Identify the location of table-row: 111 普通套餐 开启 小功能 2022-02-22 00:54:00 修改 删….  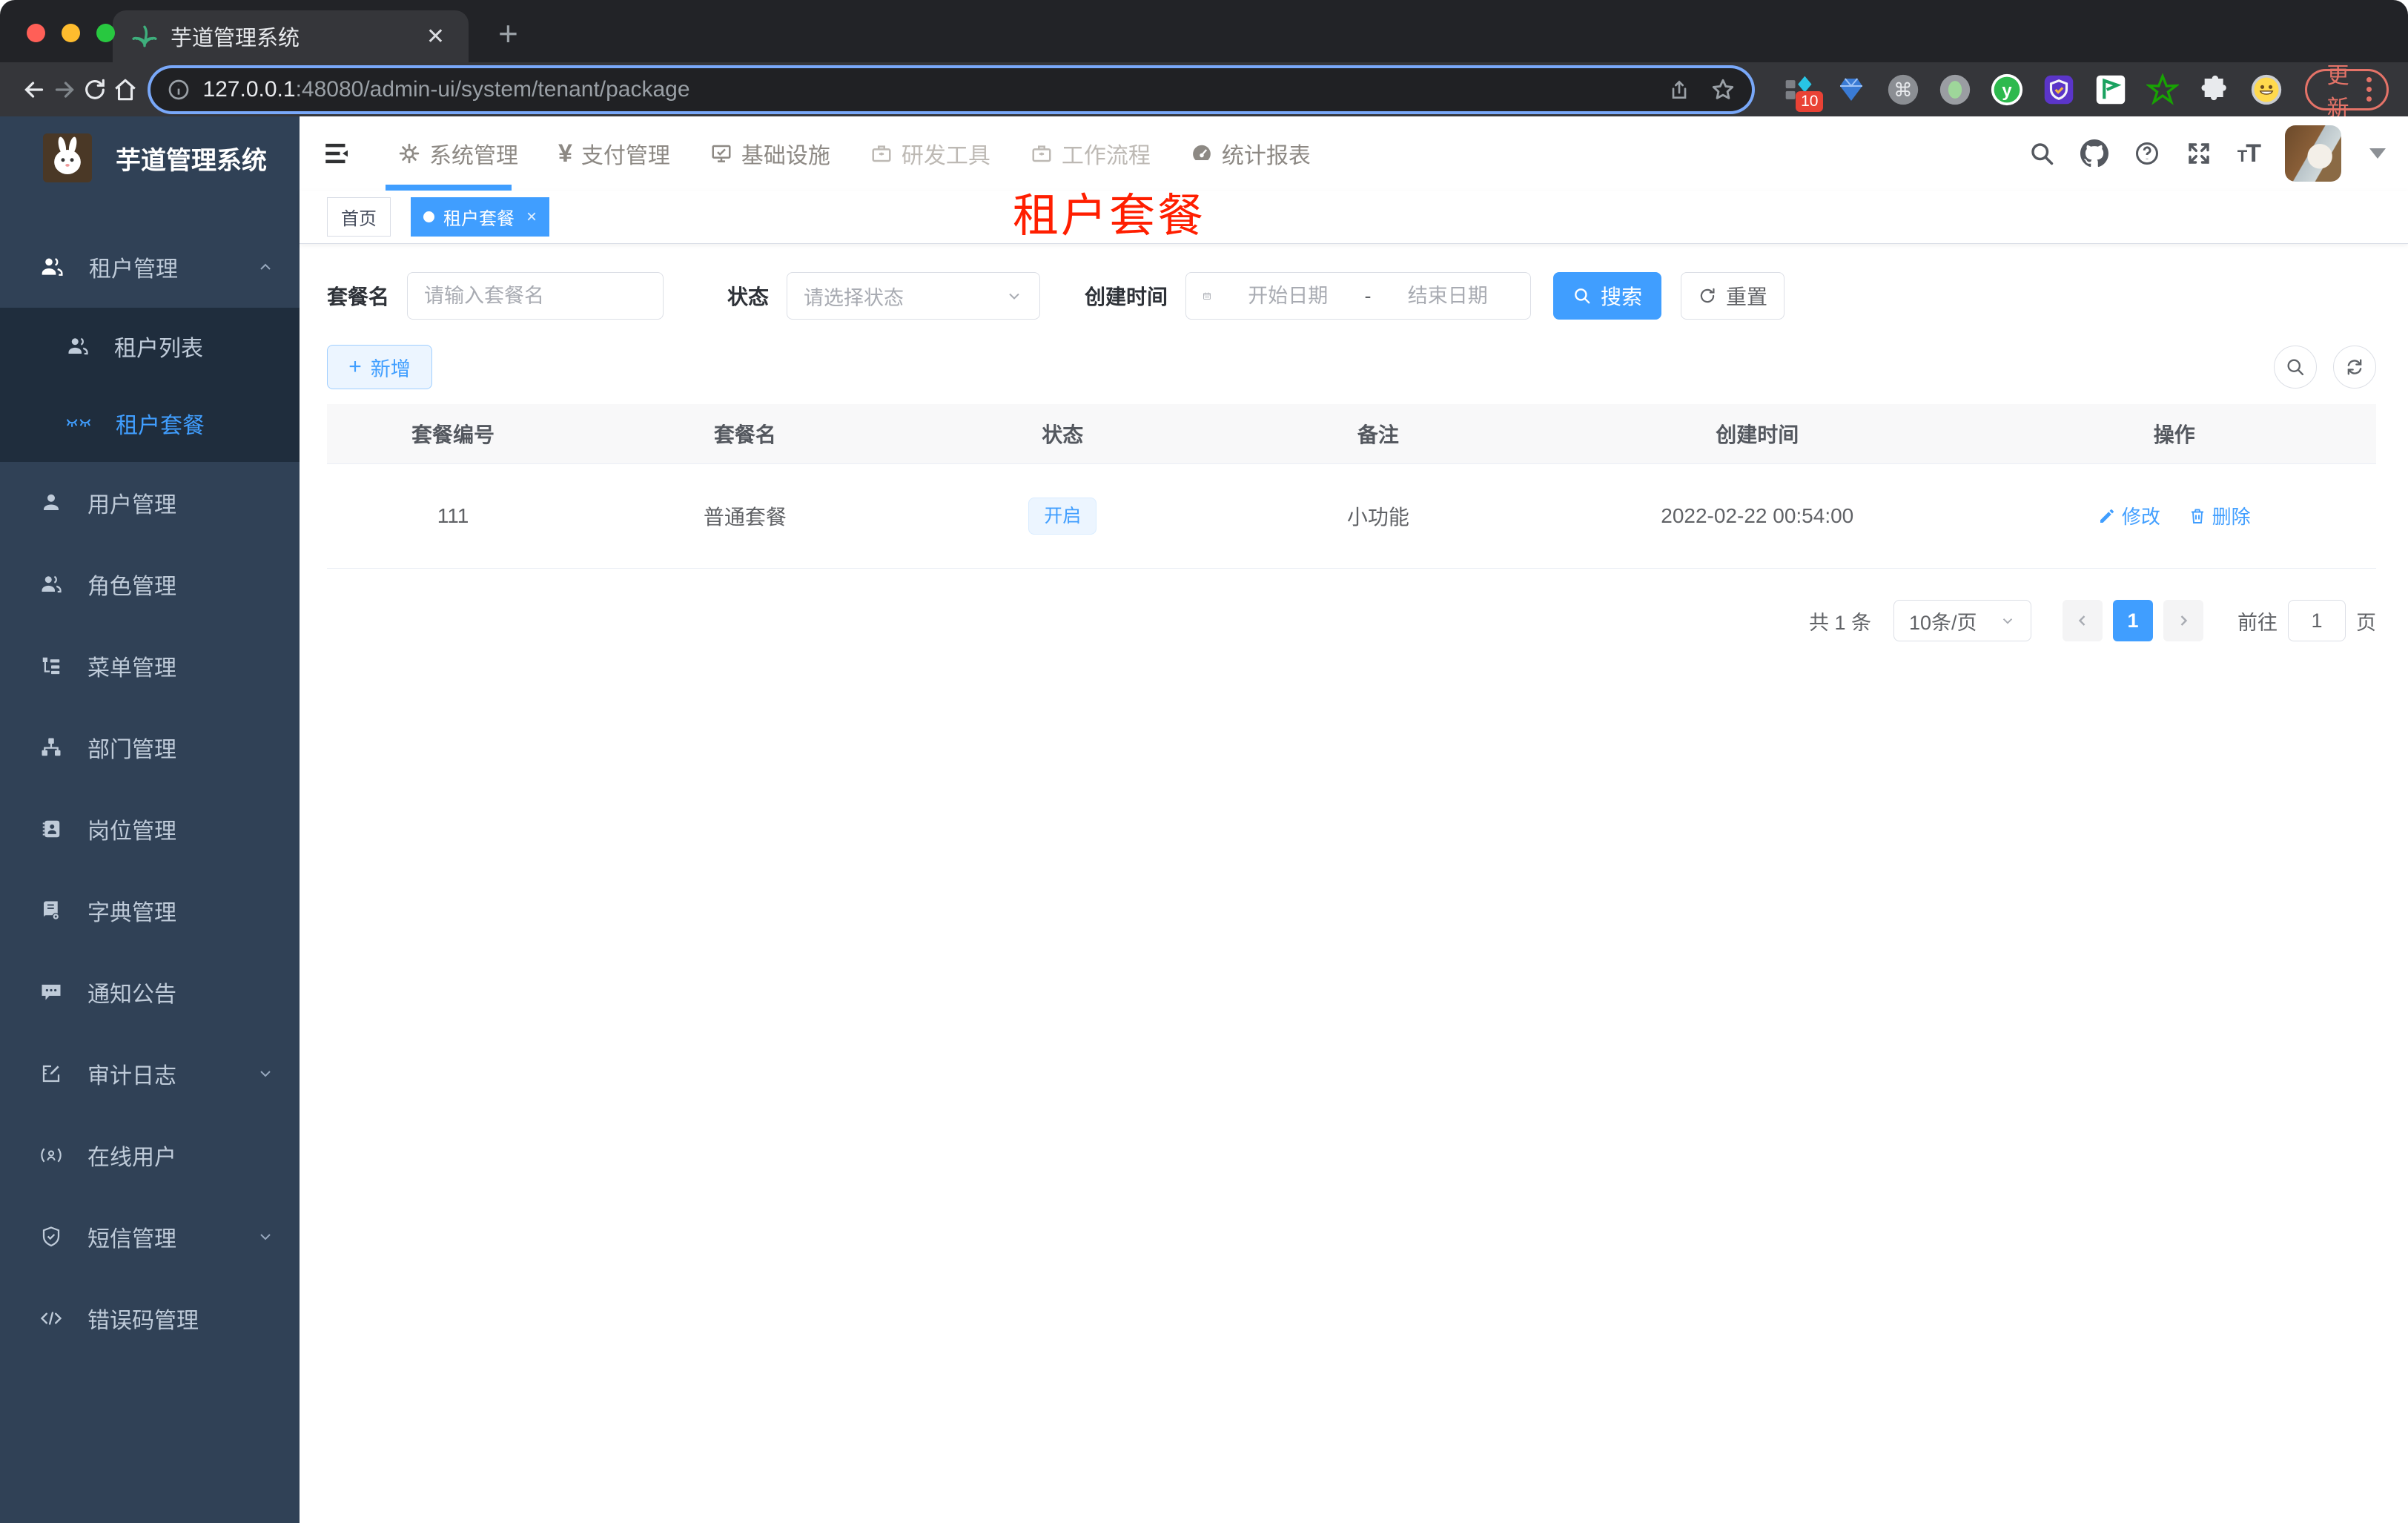
(1351, 516).